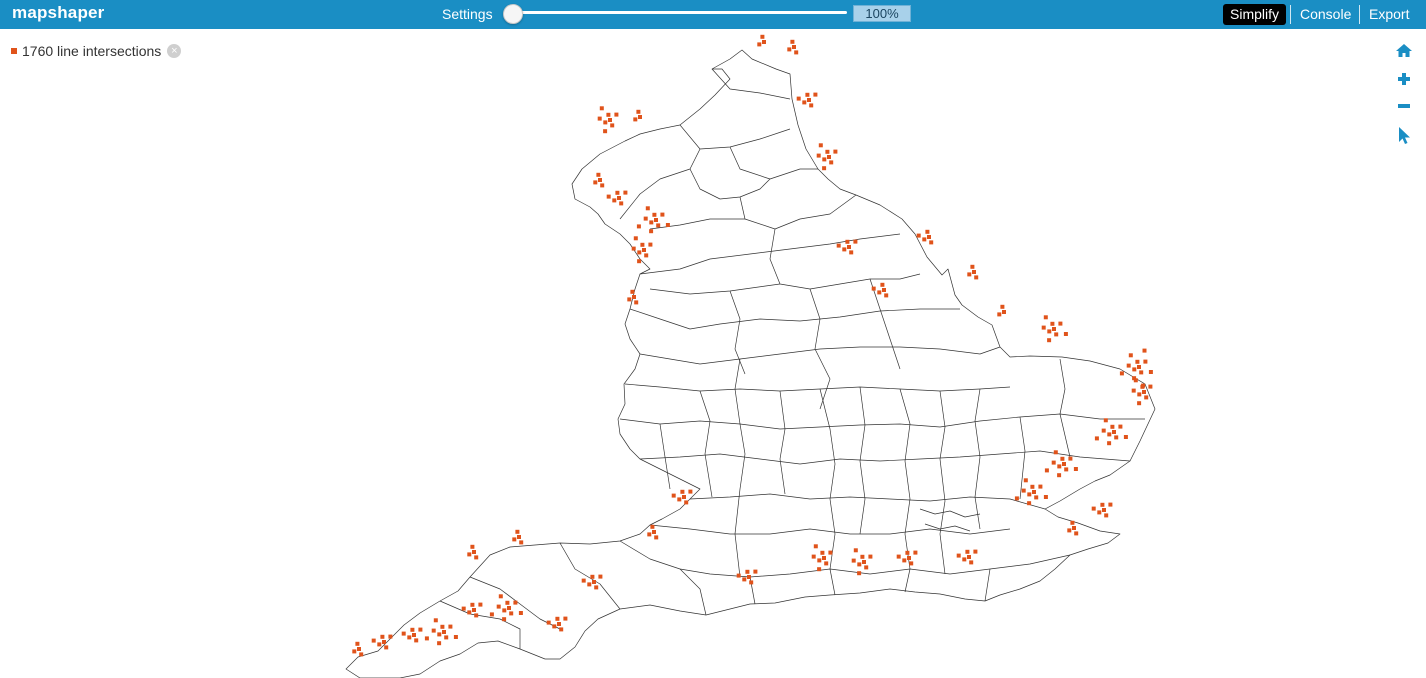  Describe the element at coordinates (1255, 14) in the screenshot. I see `simplify-button: Simplify` at that location.